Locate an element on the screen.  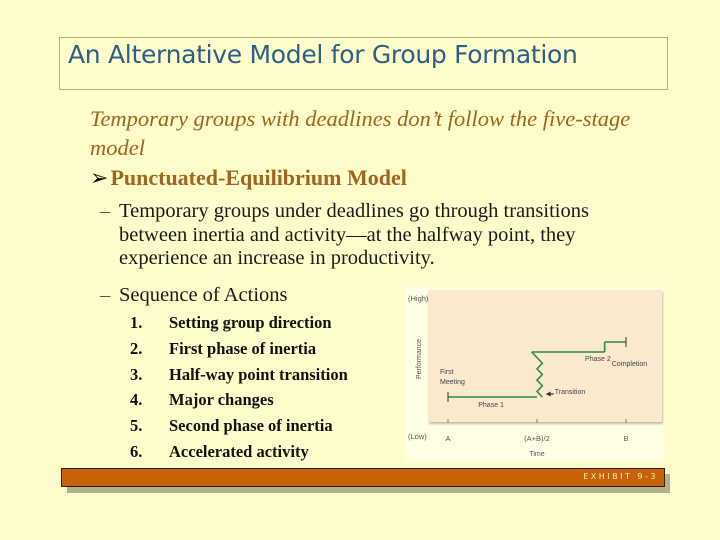
chart-annotation: Transition is located at coordinates (570, 392).